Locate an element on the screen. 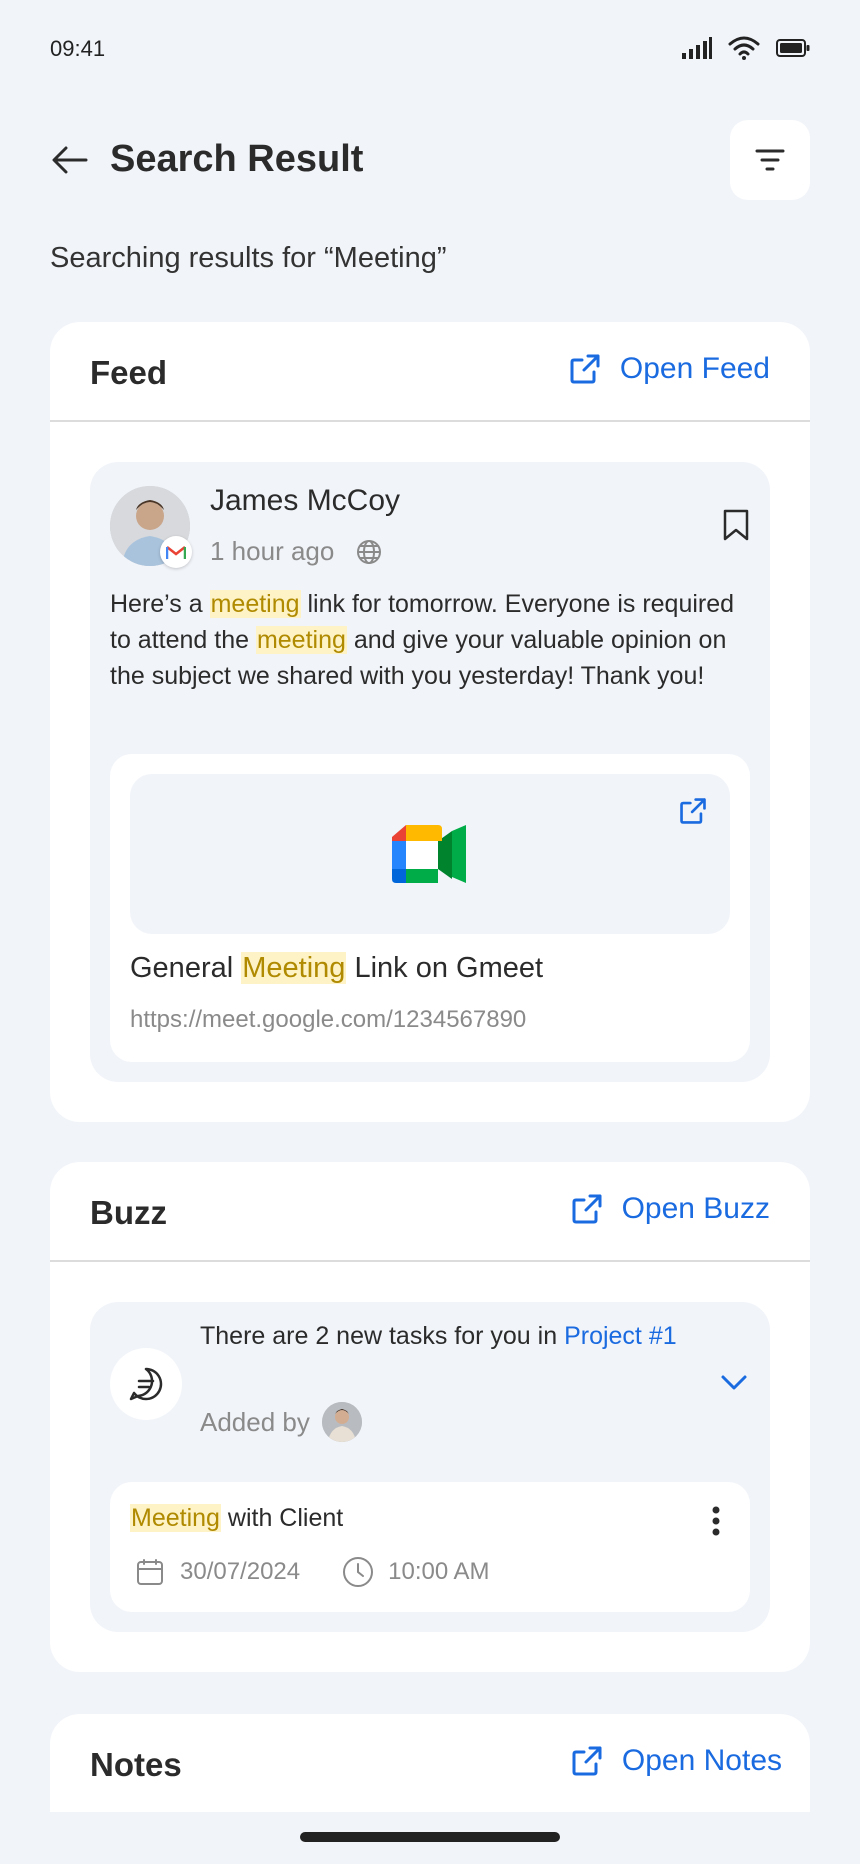  chat-bubble-icon is located at coordinates (146, 1384).